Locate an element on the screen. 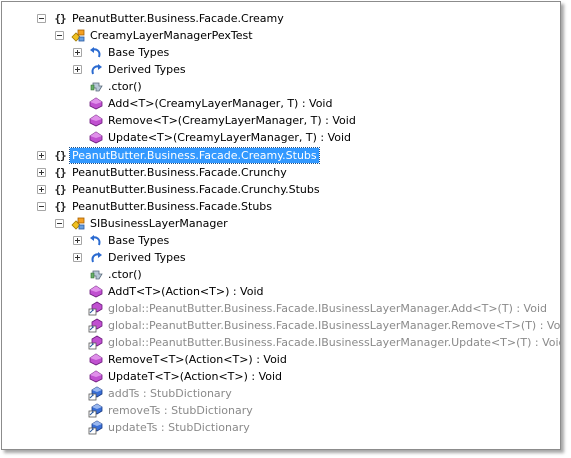  tree-node-label: PeanutButter.Business.Facade.Creamy is located at coordinates (178, 18).